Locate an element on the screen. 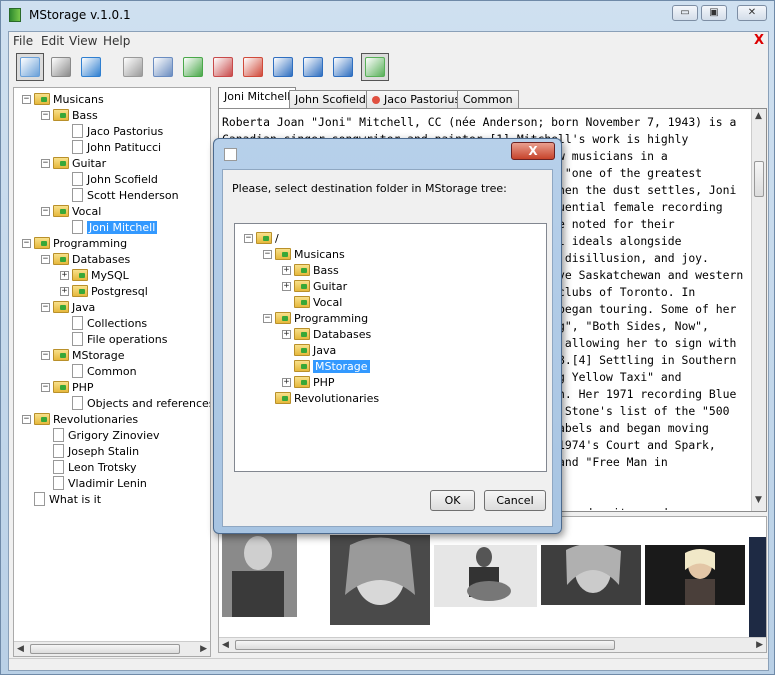  tree-item: Grigory Zinoviev is located at coordinates (100, 435).